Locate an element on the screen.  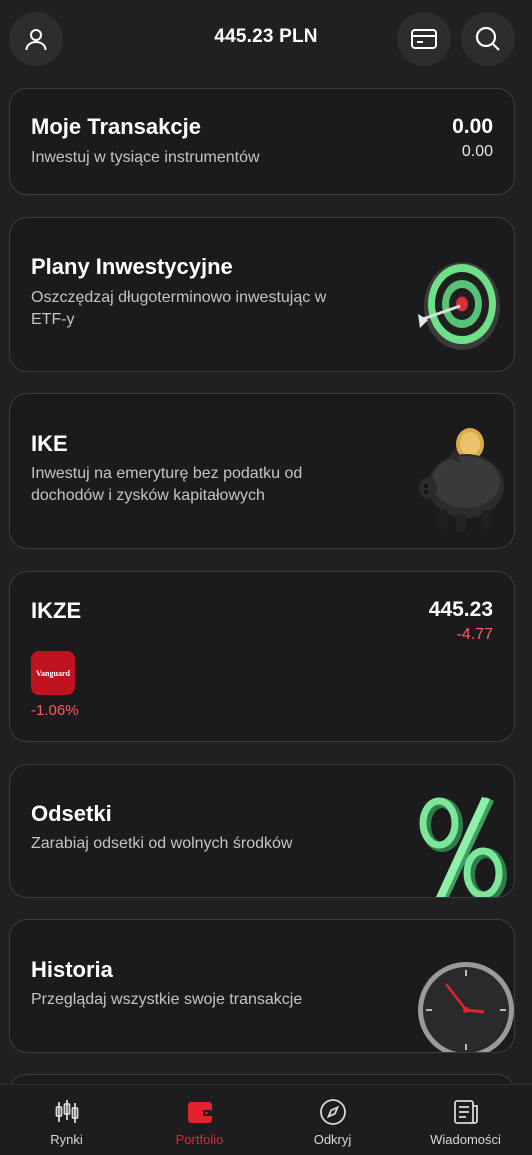
nav-item-news: Wiadomości is located at coordinates (465, 1120).